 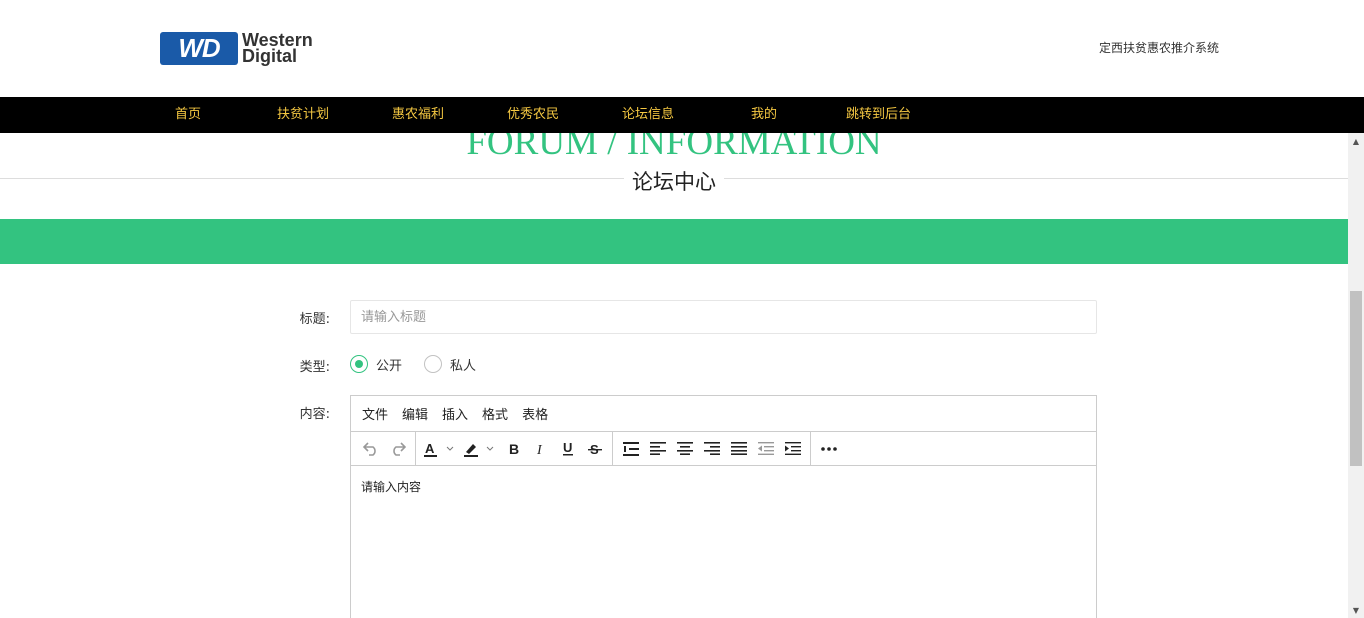 I want to click on vertical-scrollbar: ▲ ▼, so click(x=1356, y=375).